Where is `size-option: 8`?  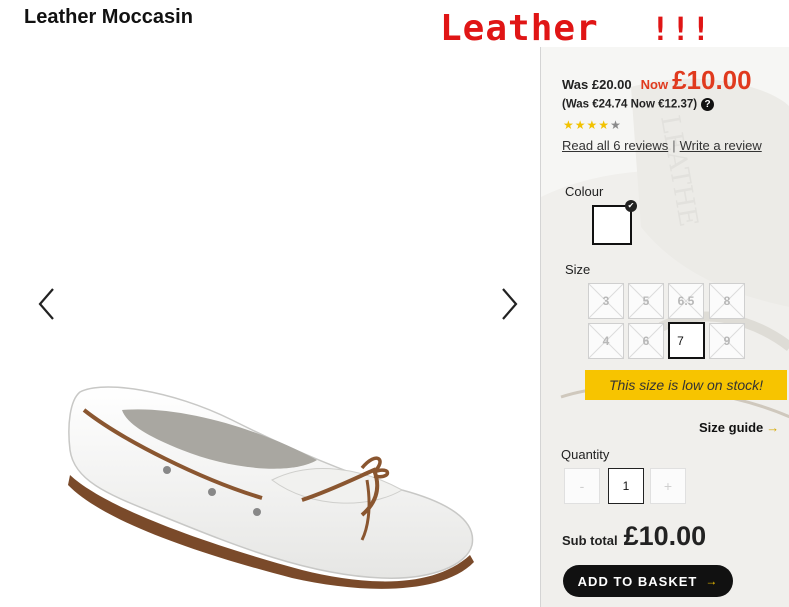 size-option: 8 is located at coordinates (727, 301).